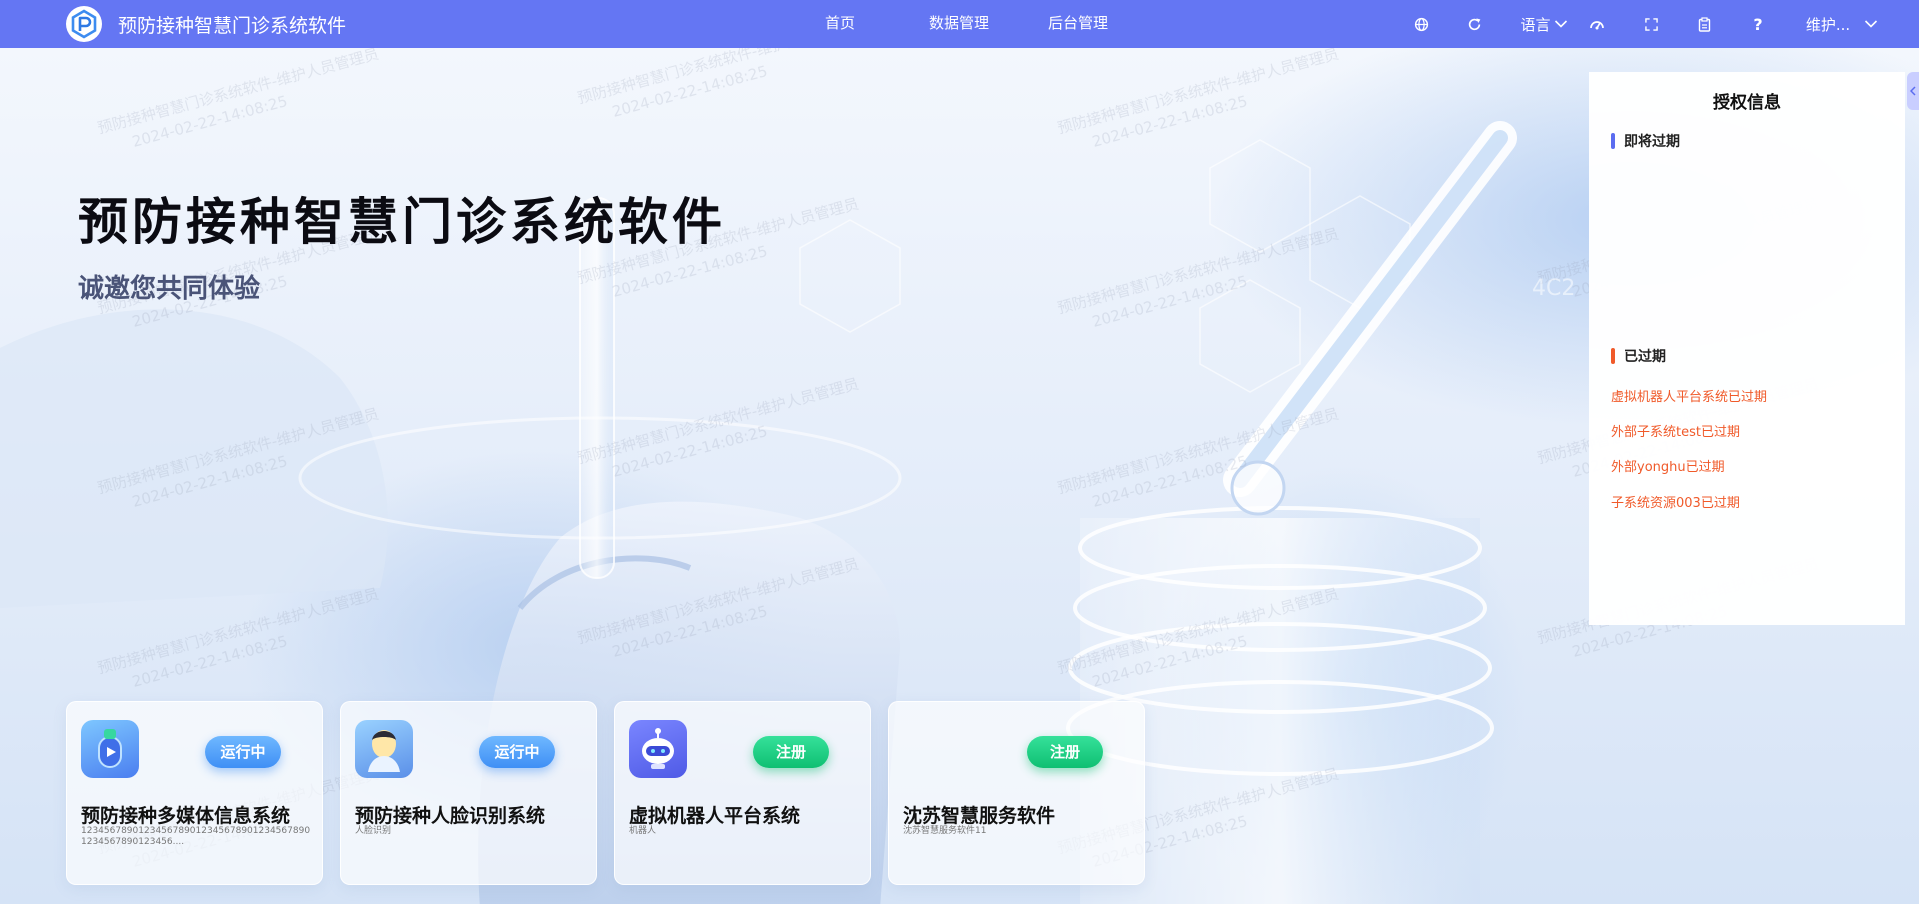 The image size is (1919, 904). Describe the element at coordinates (1689, 395) in the screenshot. I see `expired-item: 虚拟机器人平台系统已过期` at that location.